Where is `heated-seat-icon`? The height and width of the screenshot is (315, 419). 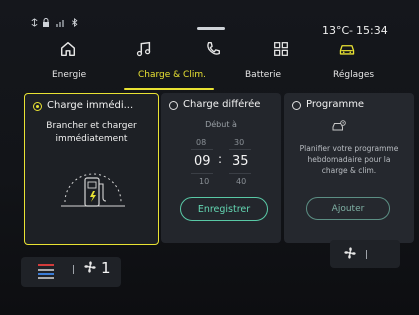 heated-seat-icon is located at coordinates (46, 271).